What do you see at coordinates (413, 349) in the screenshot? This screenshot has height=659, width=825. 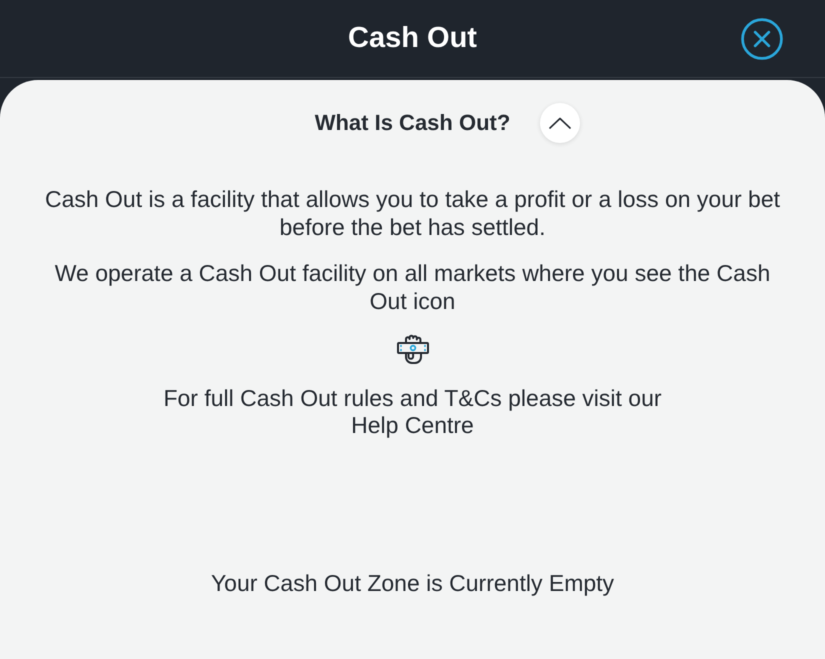 I see `hand-banknote-icon` at bounding box center [413, 349].